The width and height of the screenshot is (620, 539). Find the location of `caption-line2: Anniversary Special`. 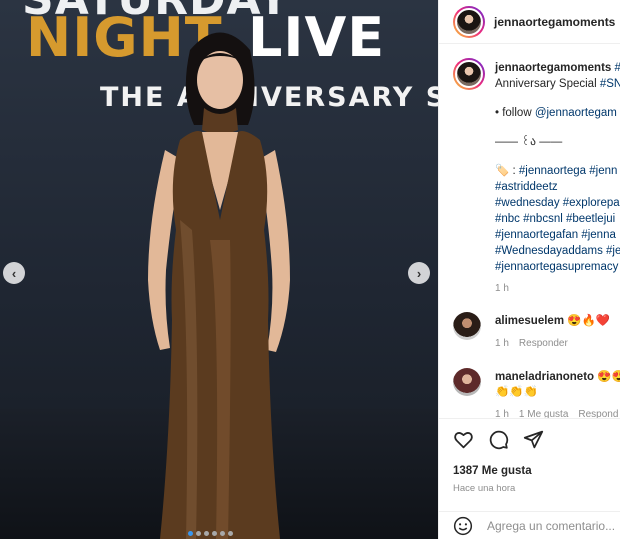

caption-line2: Anniversary Special is located at coordinates (547, 84).